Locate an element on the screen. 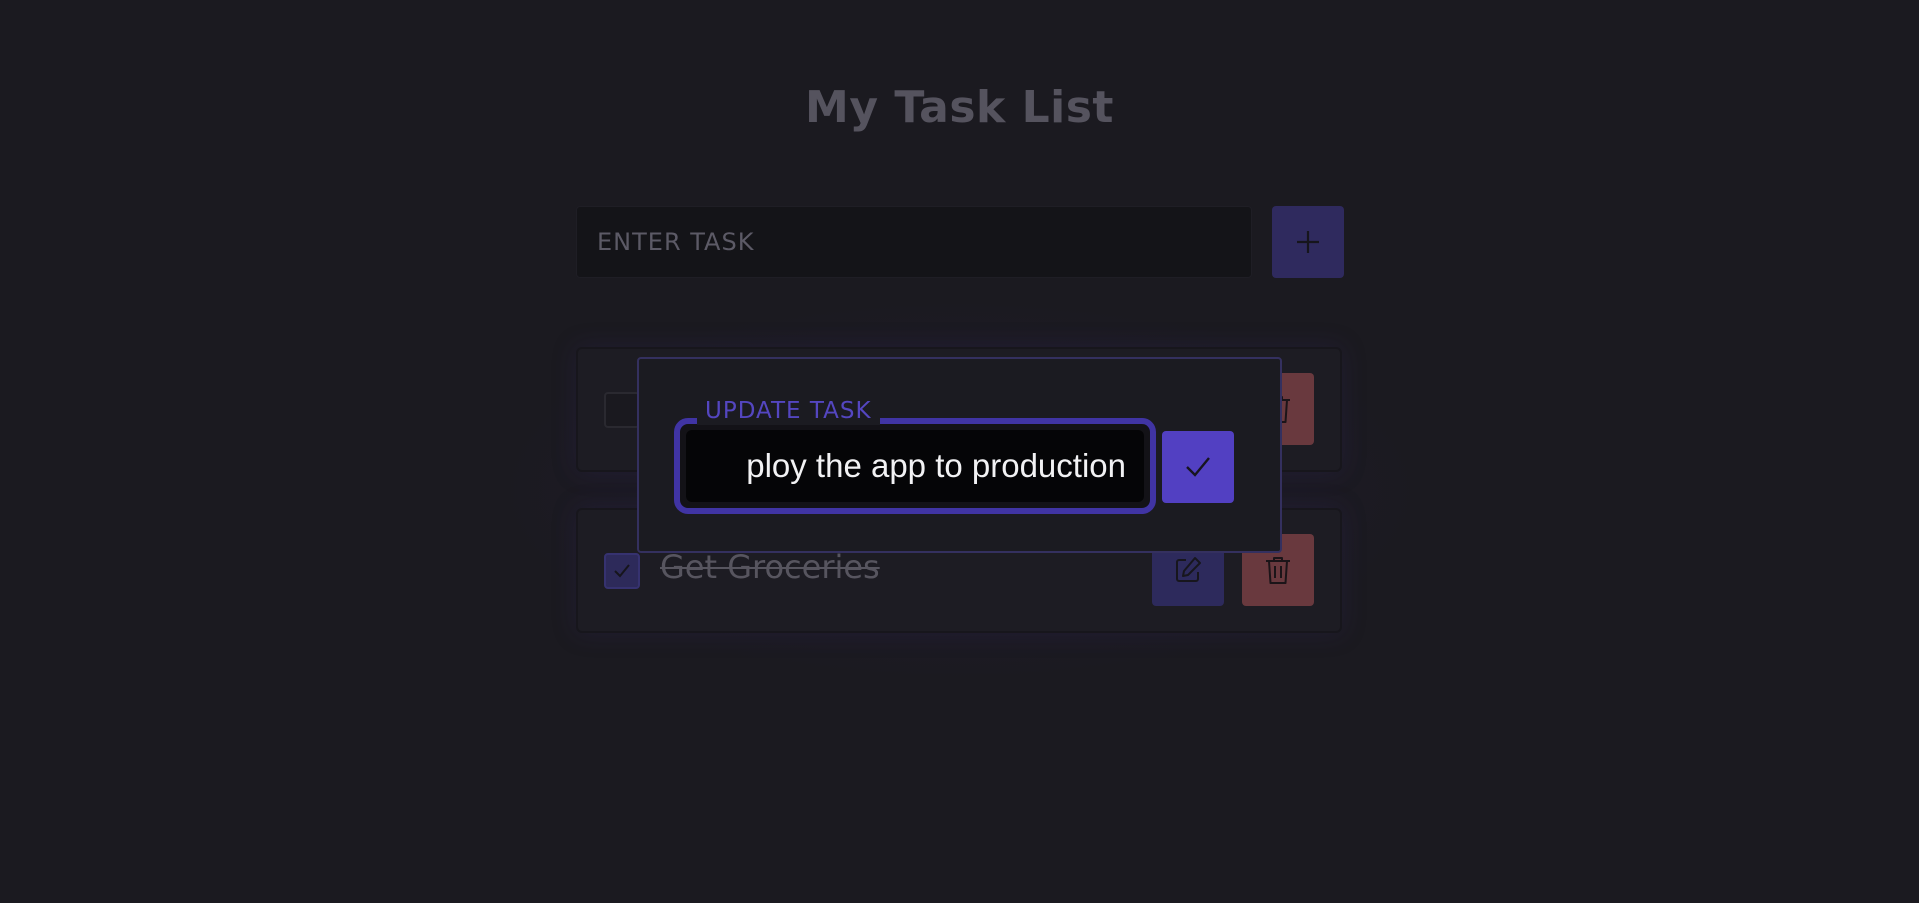 Image resolution: width=1919 pixels, height=903 pixels. new-task-input: ENTER TASK is located at coordinates (914, 242).